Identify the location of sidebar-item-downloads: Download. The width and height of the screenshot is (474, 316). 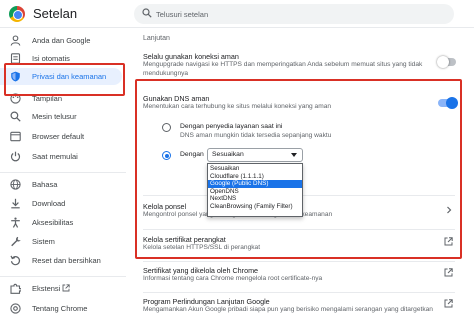
(63, 203).